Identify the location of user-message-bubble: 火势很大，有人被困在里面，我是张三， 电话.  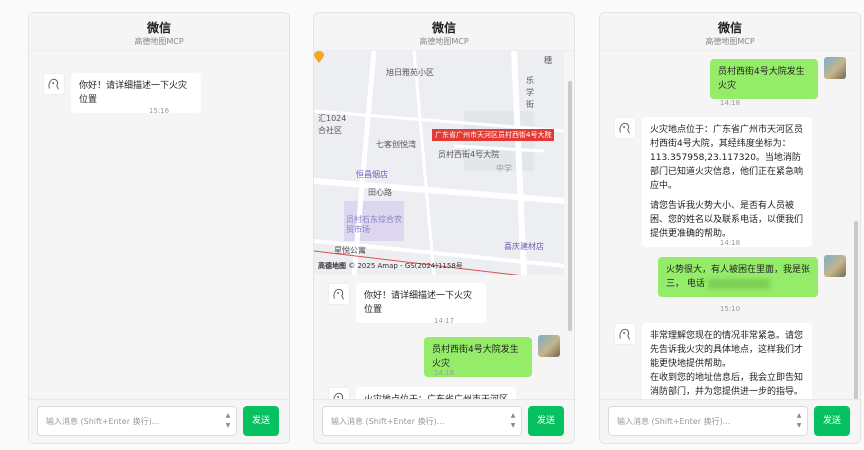
(738, 277).